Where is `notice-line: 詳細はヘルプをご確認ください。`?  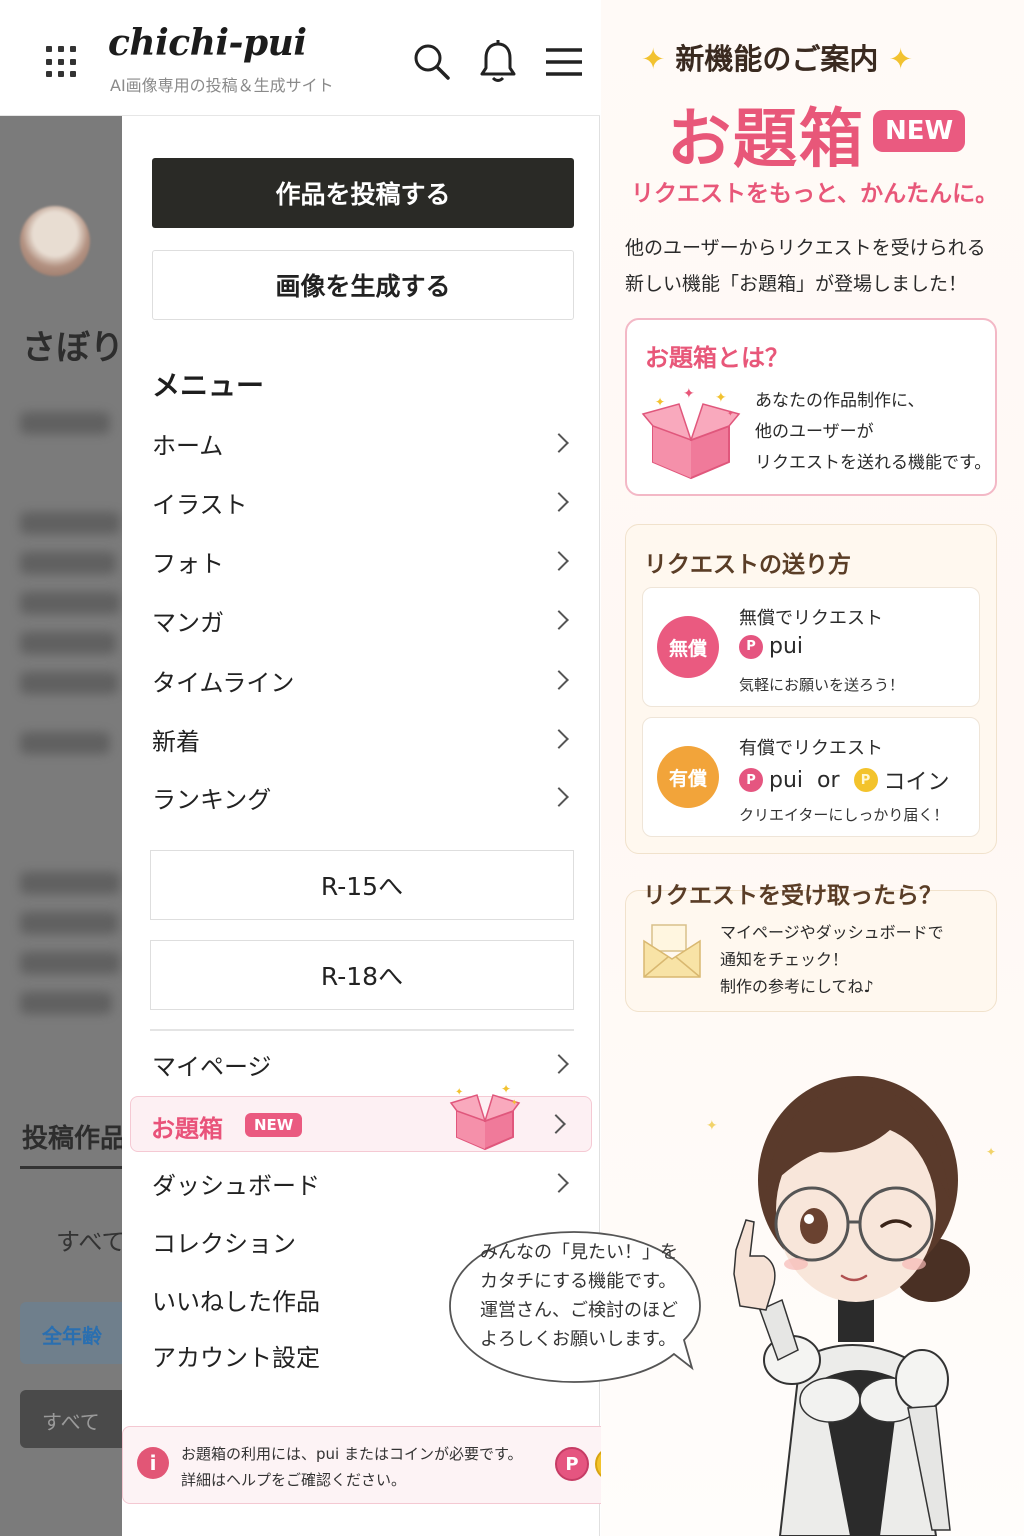
notice-line: 詳細はヘルプをご確認ください。 is located at coordinates (294, 1480).